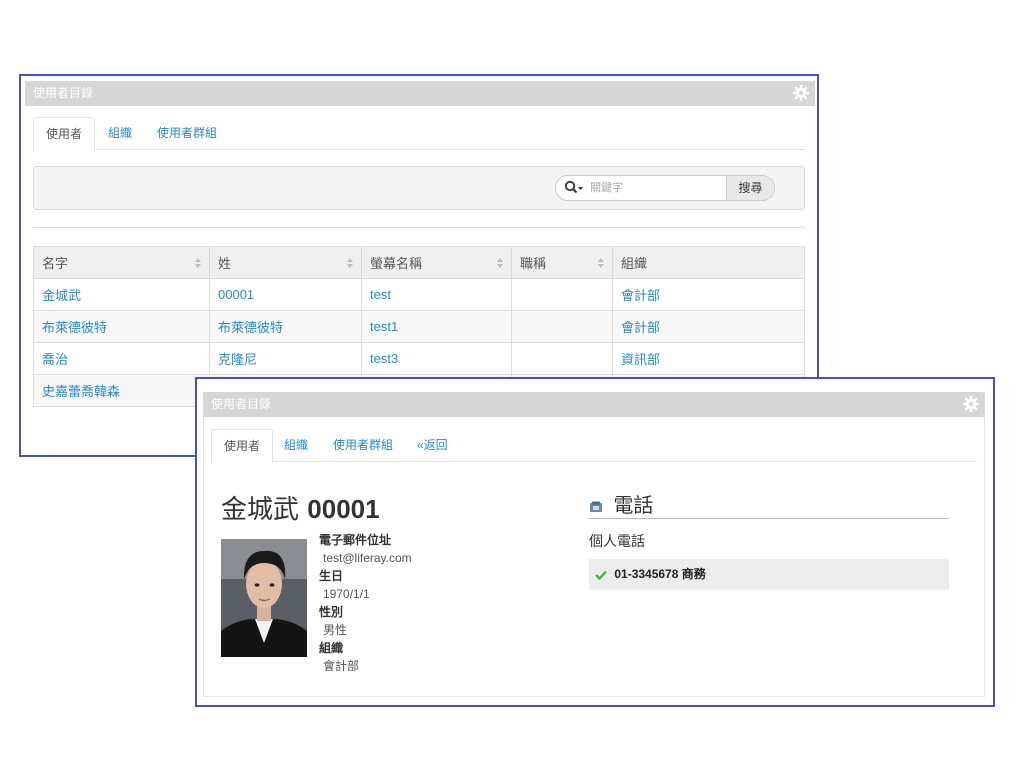 The image size is (1024, 768). I want to click on tab-bar: 使用者 組織 使用者群組, so click(419, 134).